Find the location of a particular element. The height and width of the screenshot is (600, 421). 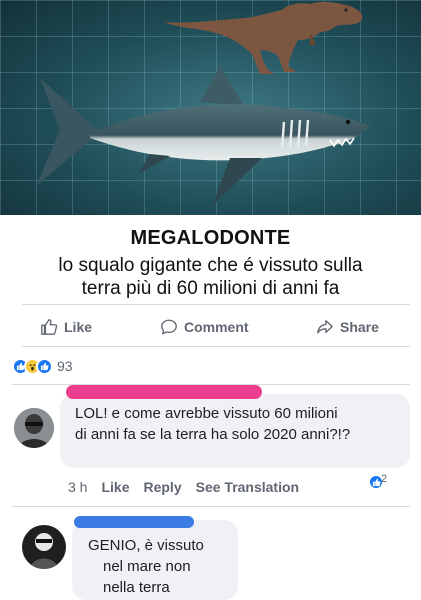

like-button: Like is located at coordinates (66, 327).